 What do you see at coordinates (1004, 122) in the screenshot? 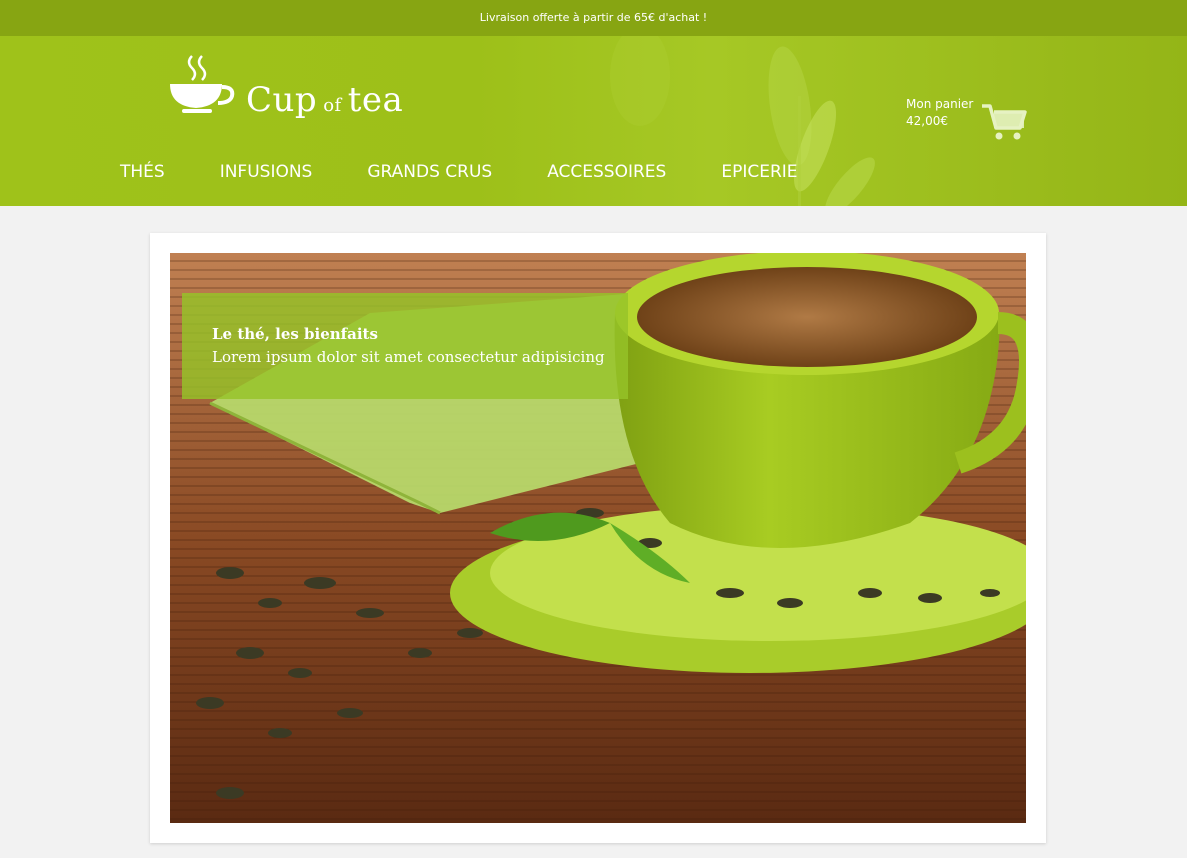
I see `shopping-cart-icon` at bounding box center [1004, 122].